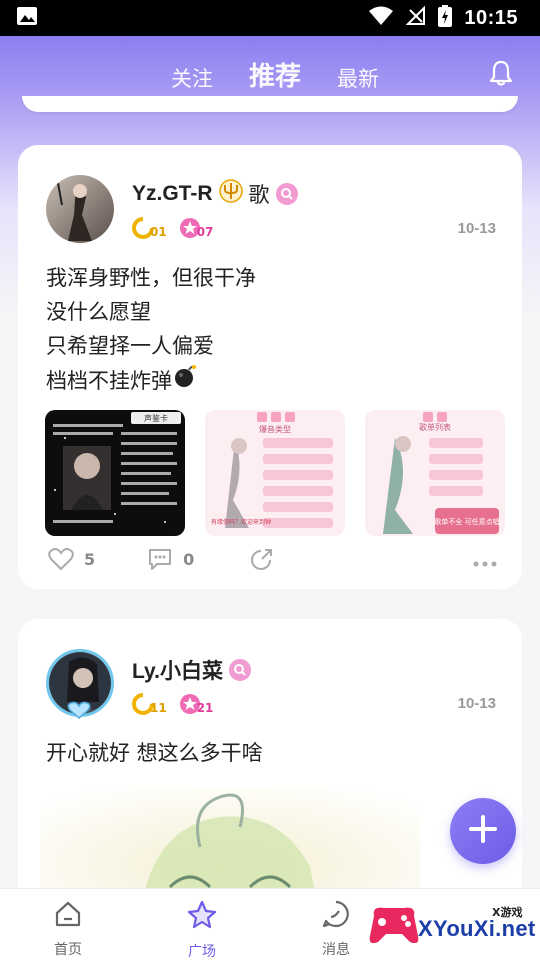  Describe the element at coordinates (415, 18) in the screenshot. I see `no-signal-icon` at that location.